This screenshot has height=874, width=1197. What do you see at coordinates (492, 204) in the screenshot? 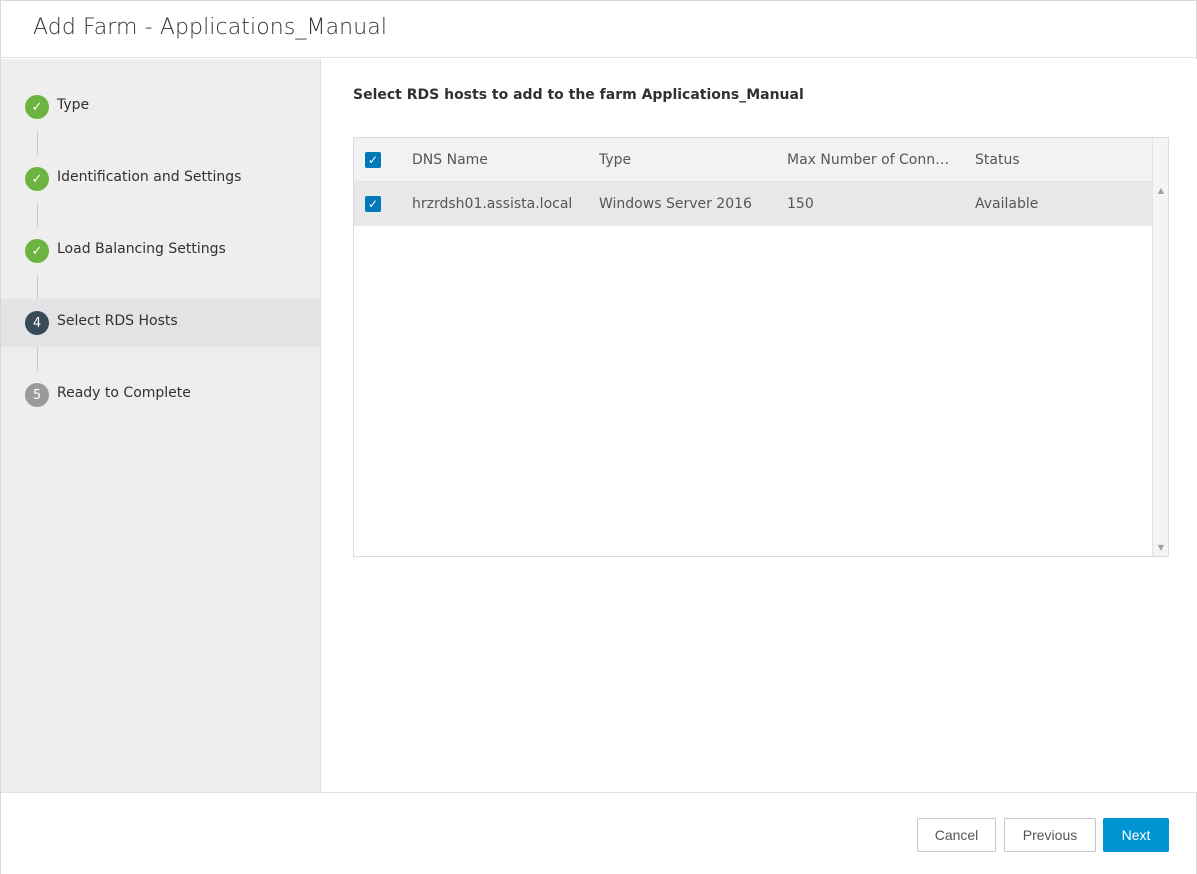
I see `cell-dns-name: hrzrdsh01.assista.local` at bounding box center [492, 204].